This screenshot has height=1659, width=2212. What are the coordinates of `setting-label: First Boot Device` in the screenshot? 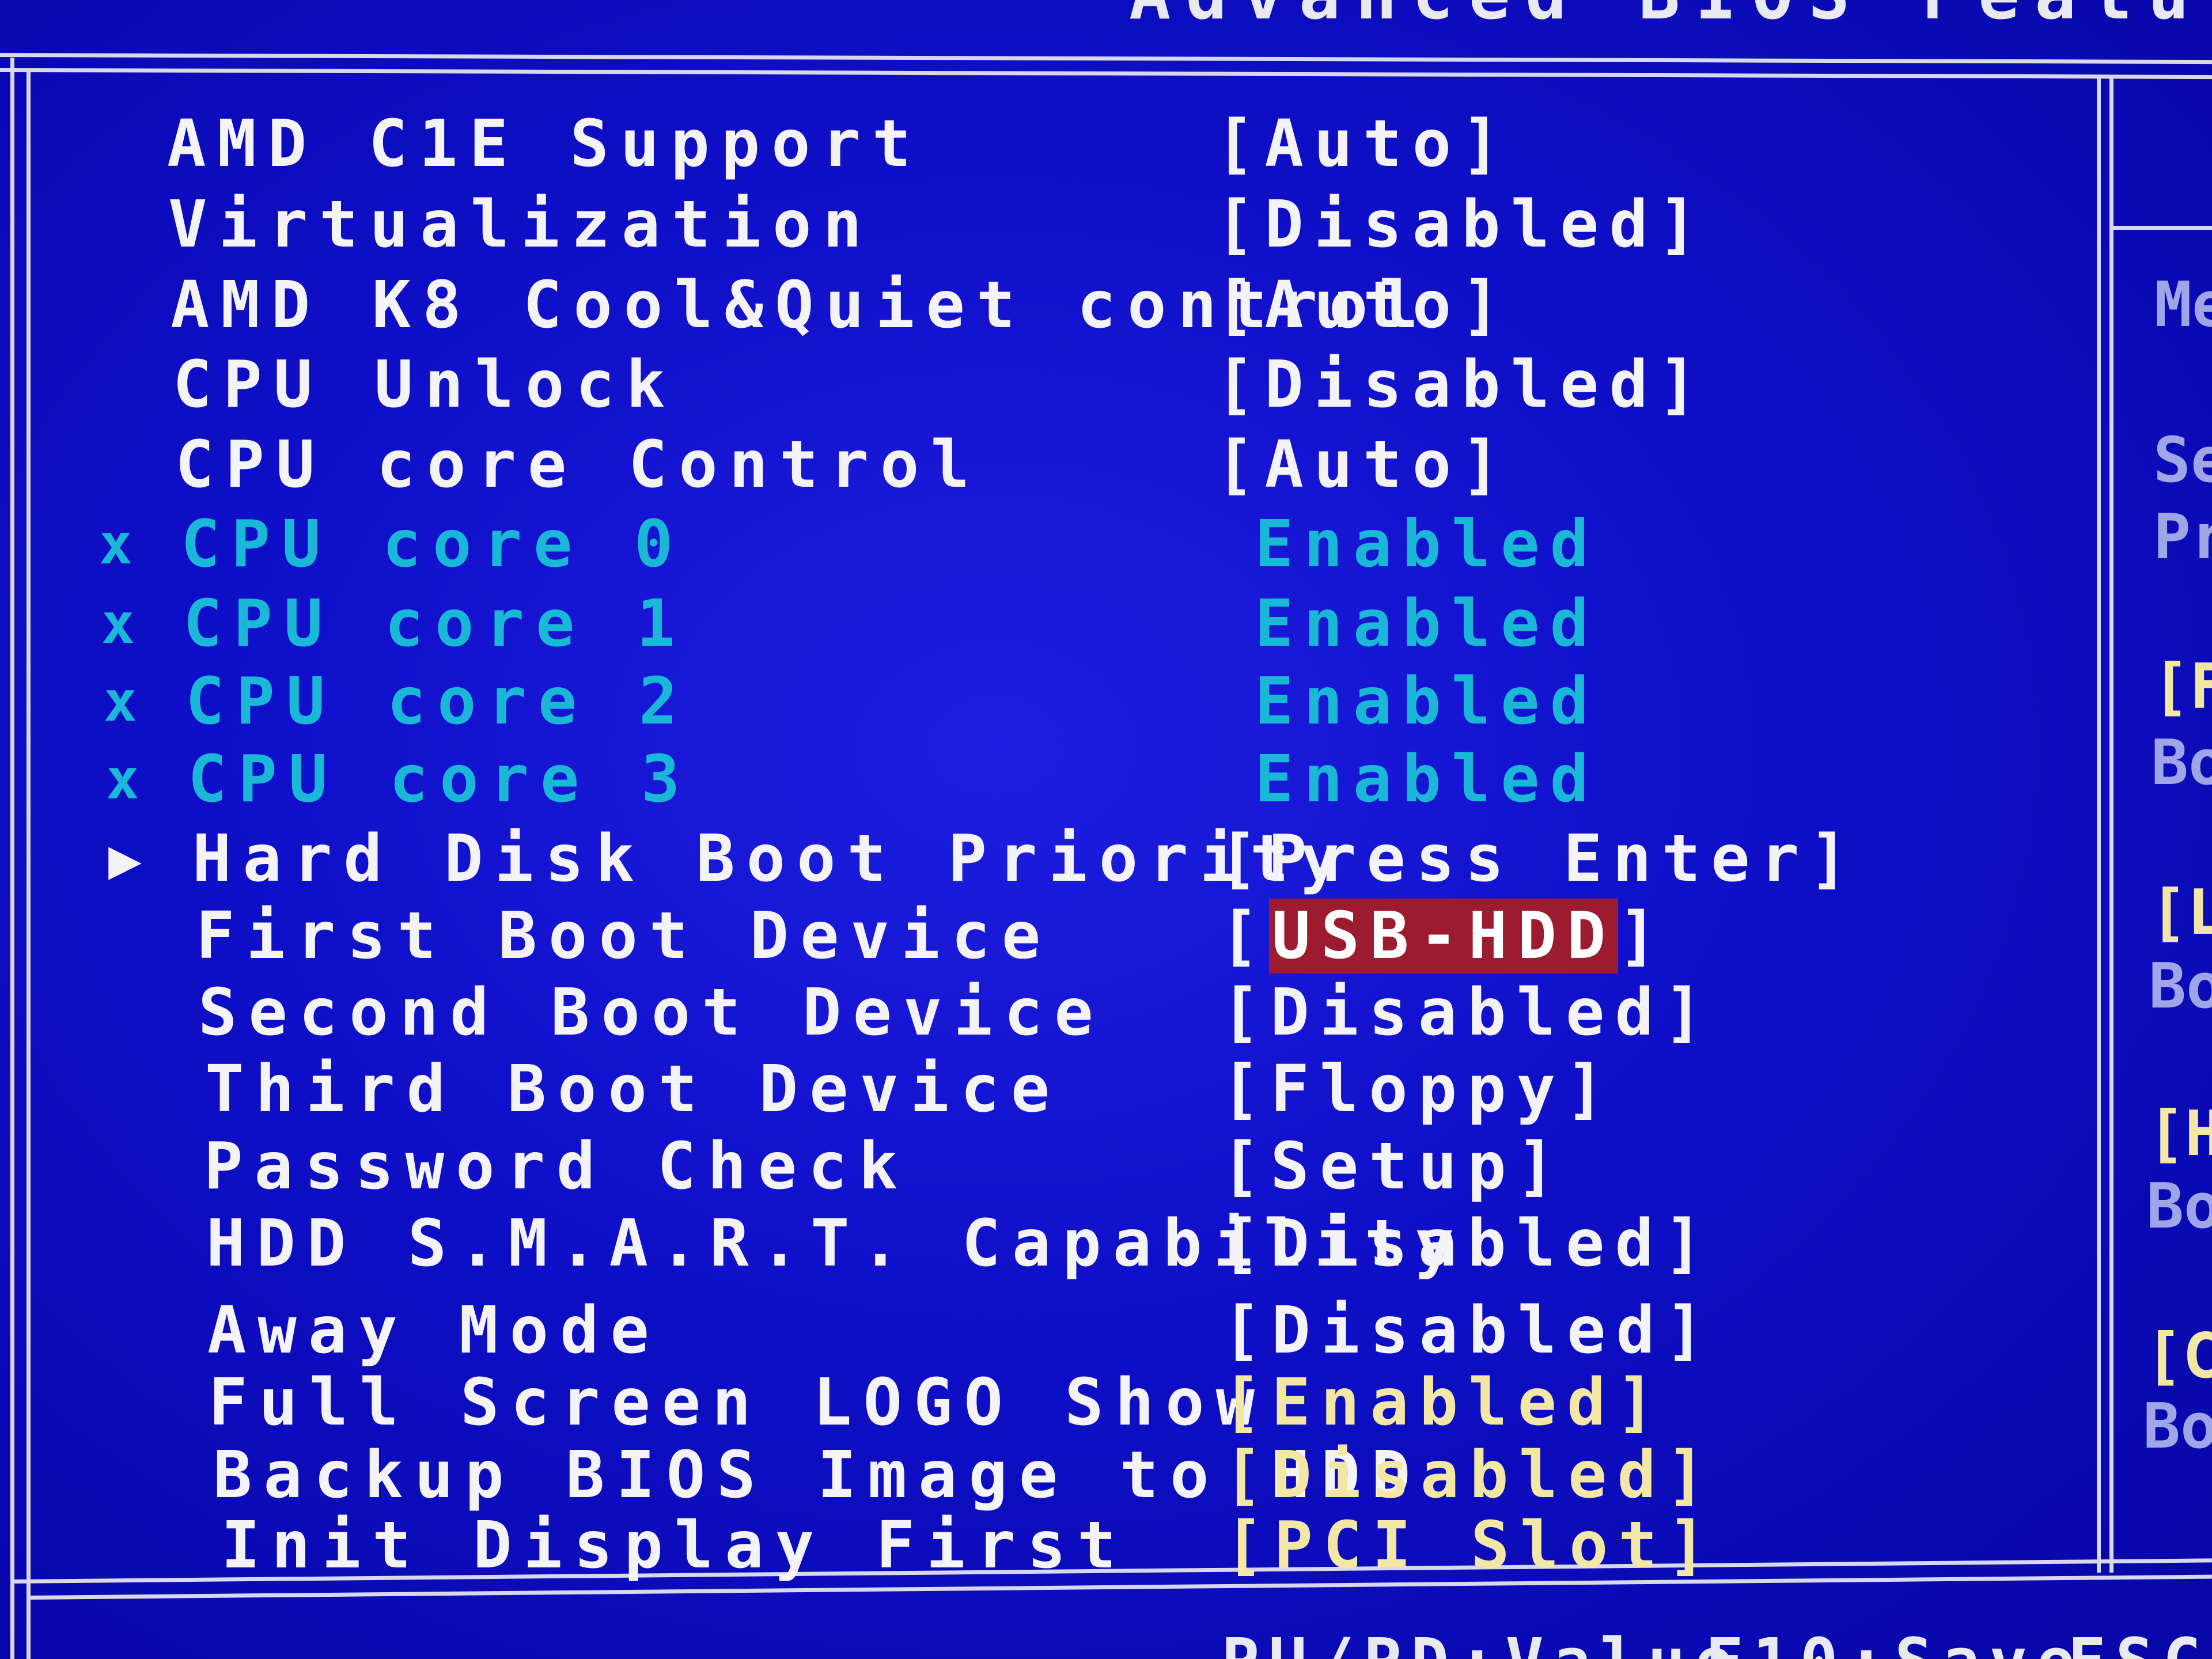 It's located at (624, 936).